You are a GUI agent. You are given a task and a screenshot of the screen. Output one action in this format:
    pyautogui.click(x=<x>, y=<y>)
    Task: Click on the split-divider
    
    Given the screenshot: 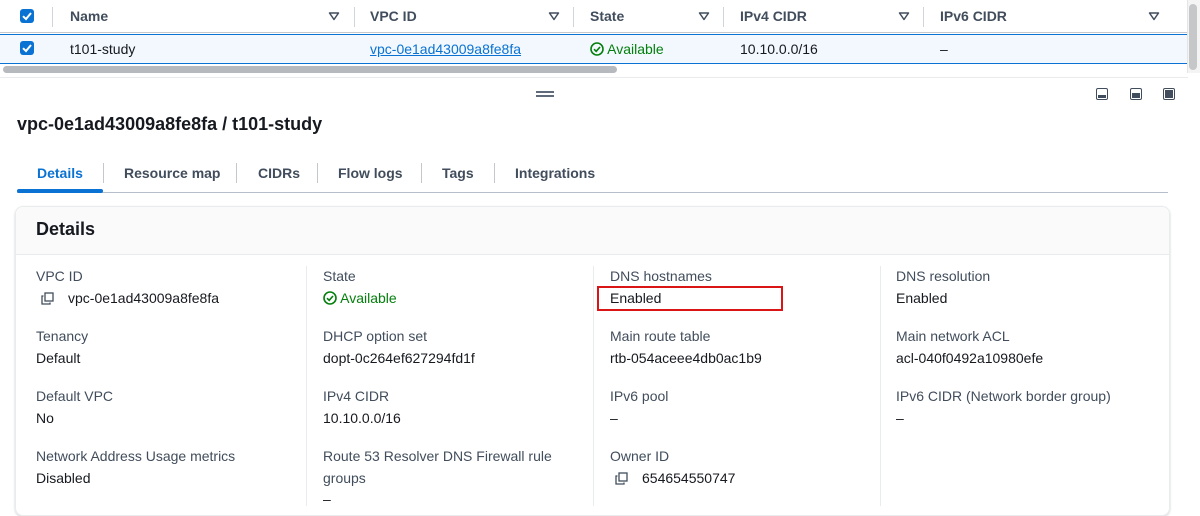 What is the action you would take?
    pyautogui.click(x=594, y=77)
    